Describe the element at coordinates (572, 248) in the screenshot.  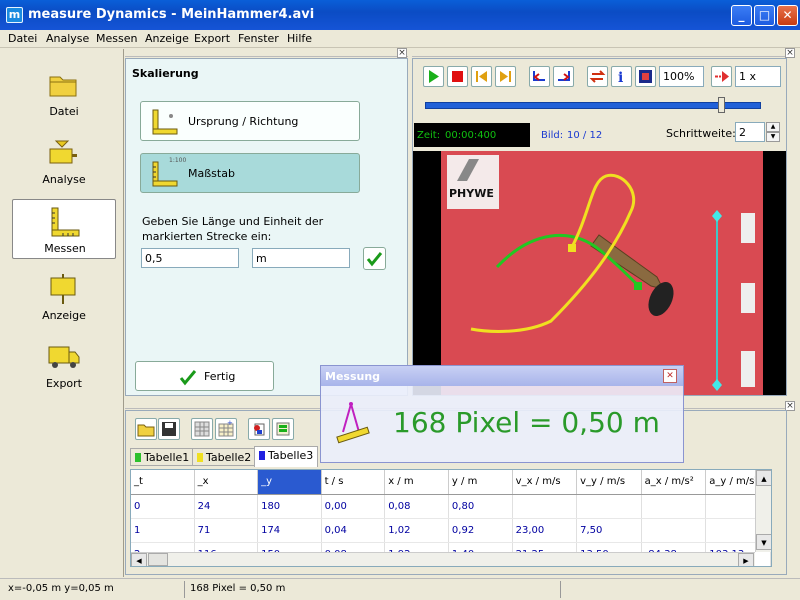
I see `yellow-track-marker` at that location.